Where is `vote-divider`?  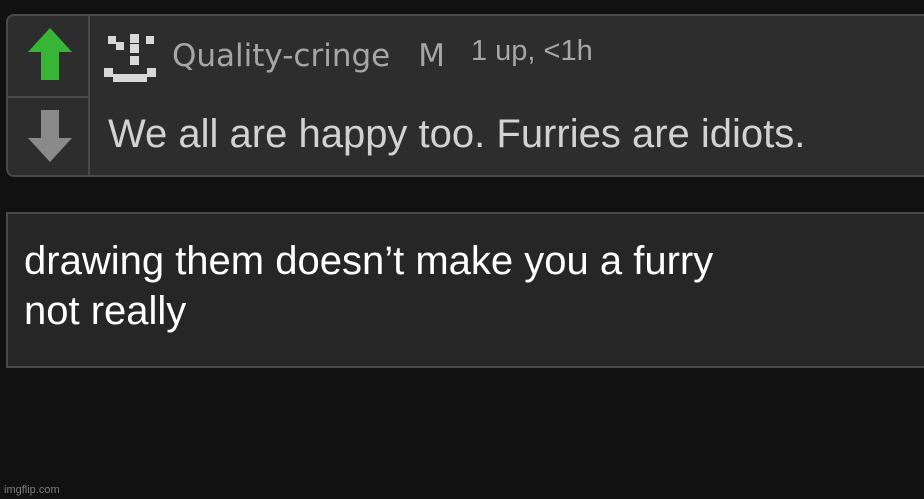
vote-divider is located at coordinates (48, 97).